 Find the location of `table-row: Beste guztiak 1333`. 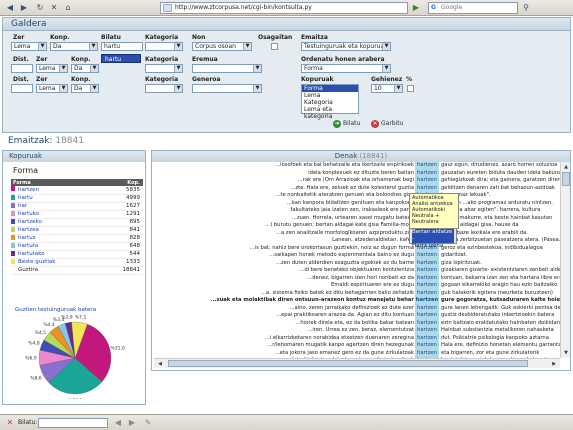

table-row: Beste guztiak 1333 is located at coordinates (77, 262).